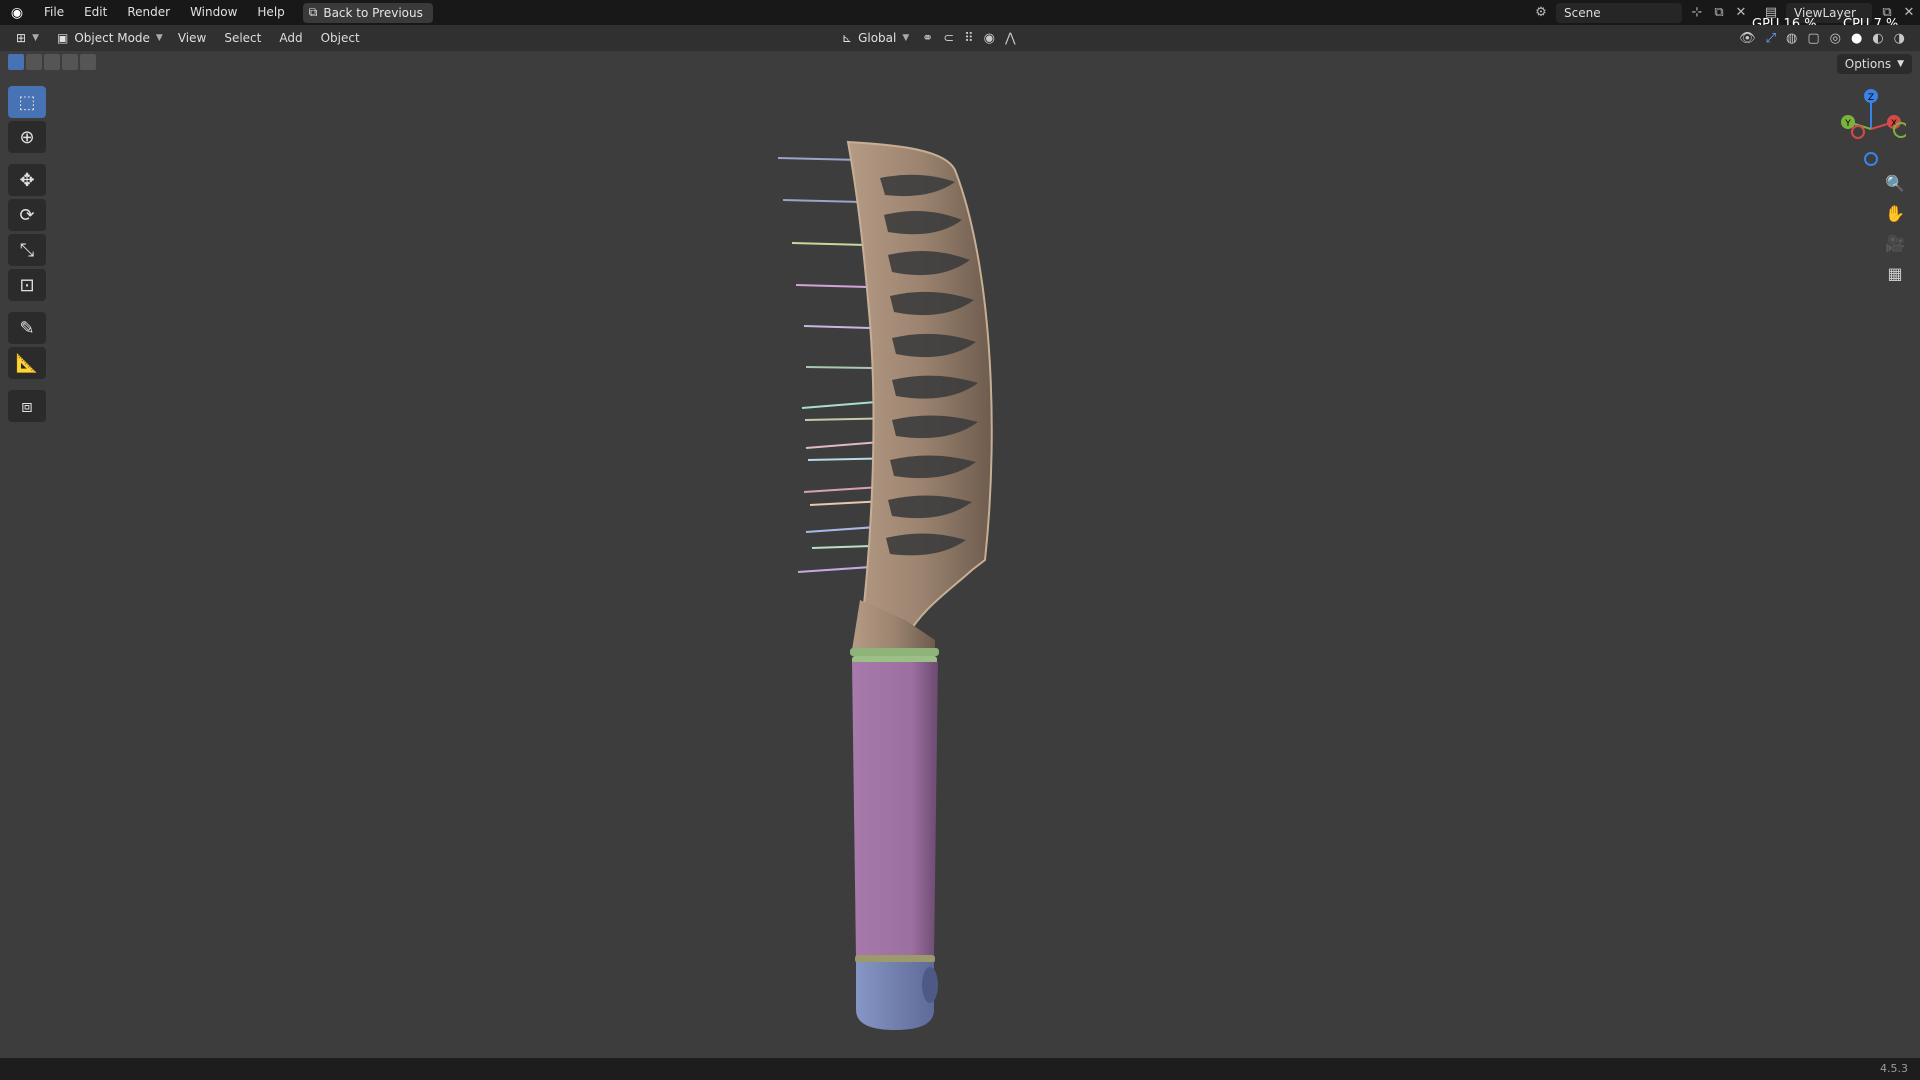 The width and height of the screenshot is (1920, 1080). I want to click on cap-hole, so click(930, 985).